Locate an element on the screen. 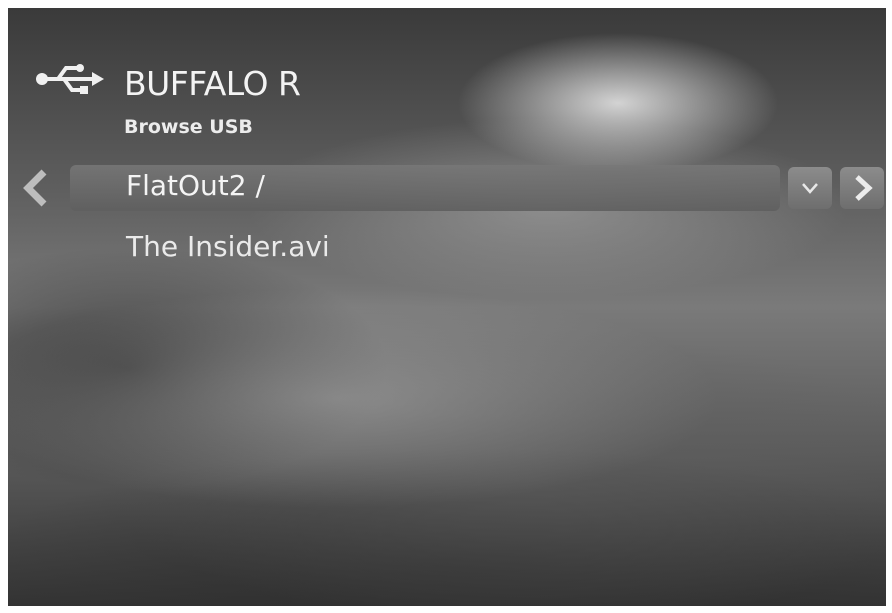 This screenshot has height=613, width=892. forward-button is located at coordinates (862, 188).